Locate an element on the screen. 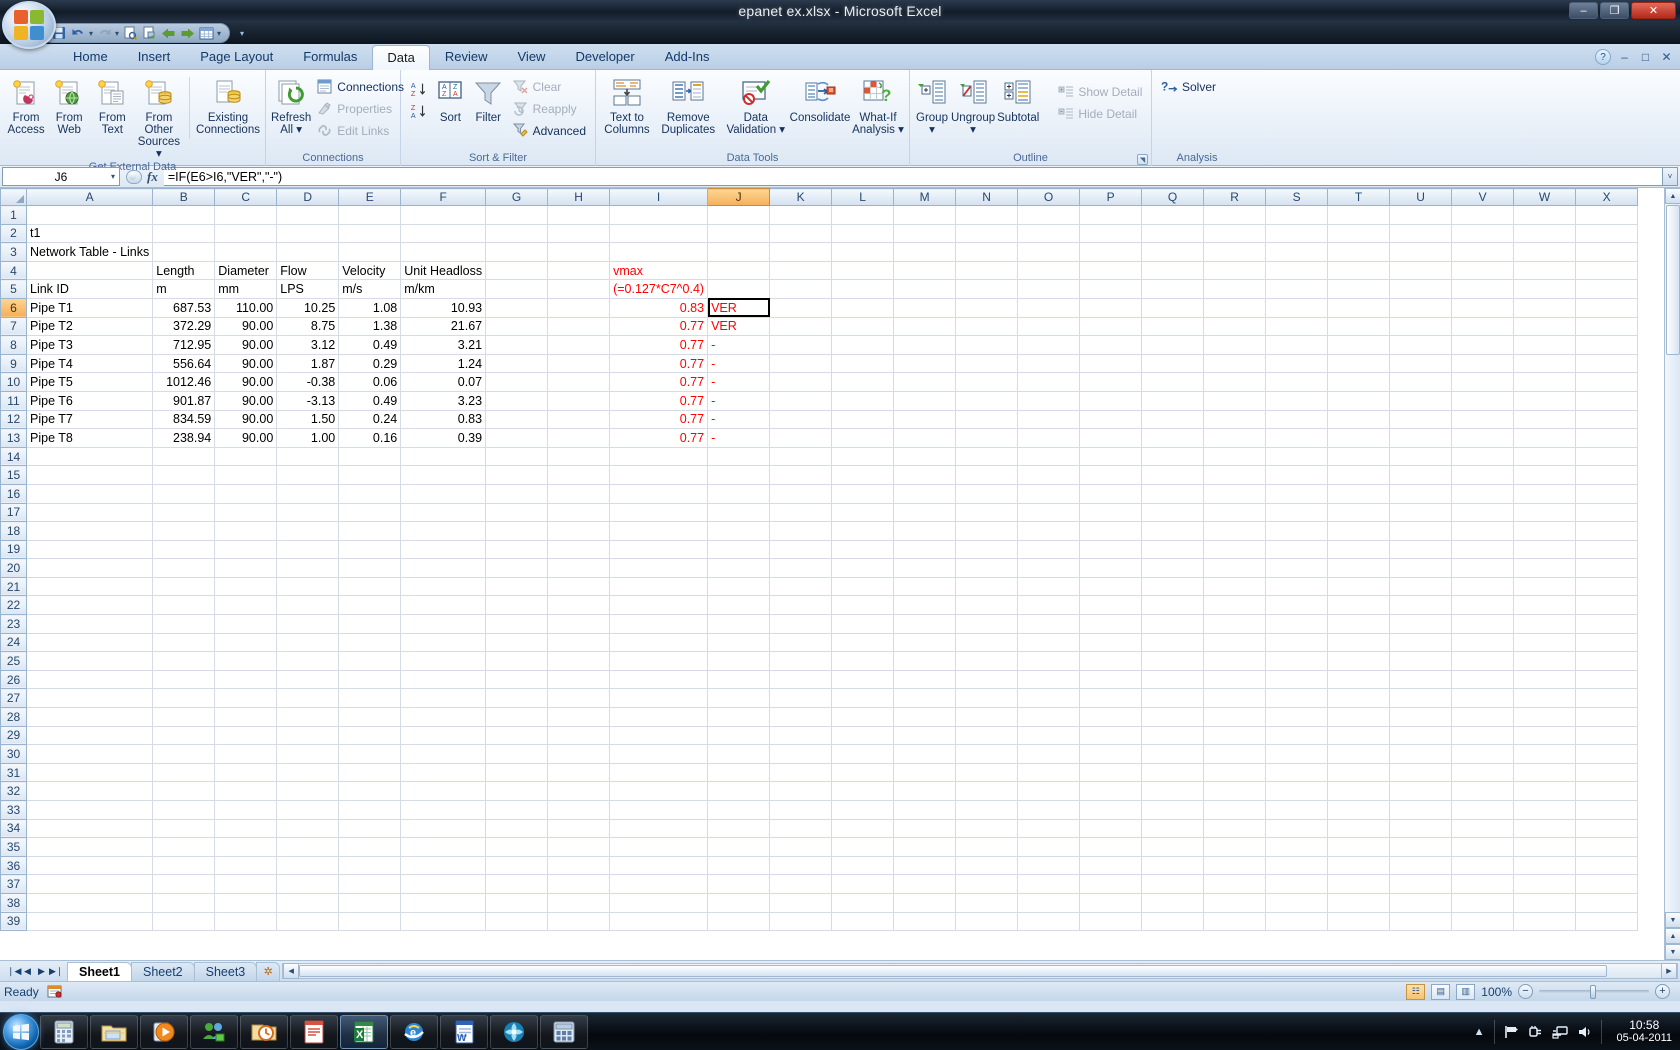 The image size is (1680, 1050). cell-I24 is located at coordinates (659, 643).